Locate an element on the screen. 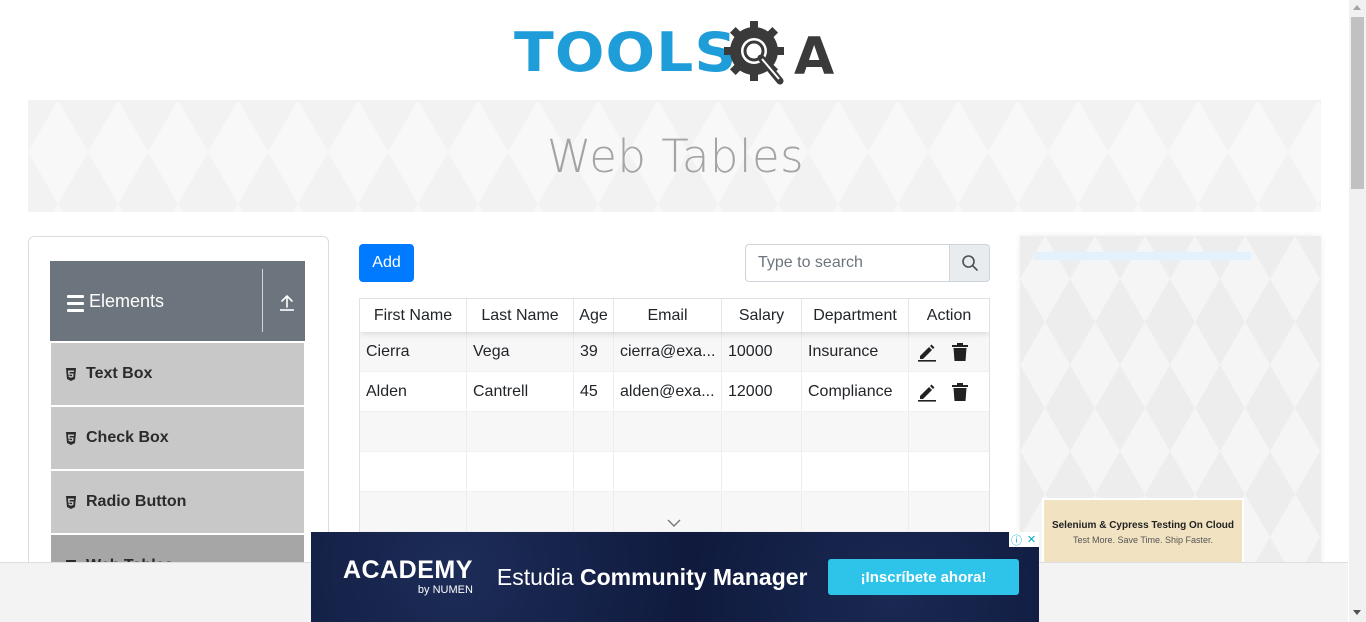 The width and height of the screenshot is (1366, 622). hamburger-icon is located at coordinates (75, 303).